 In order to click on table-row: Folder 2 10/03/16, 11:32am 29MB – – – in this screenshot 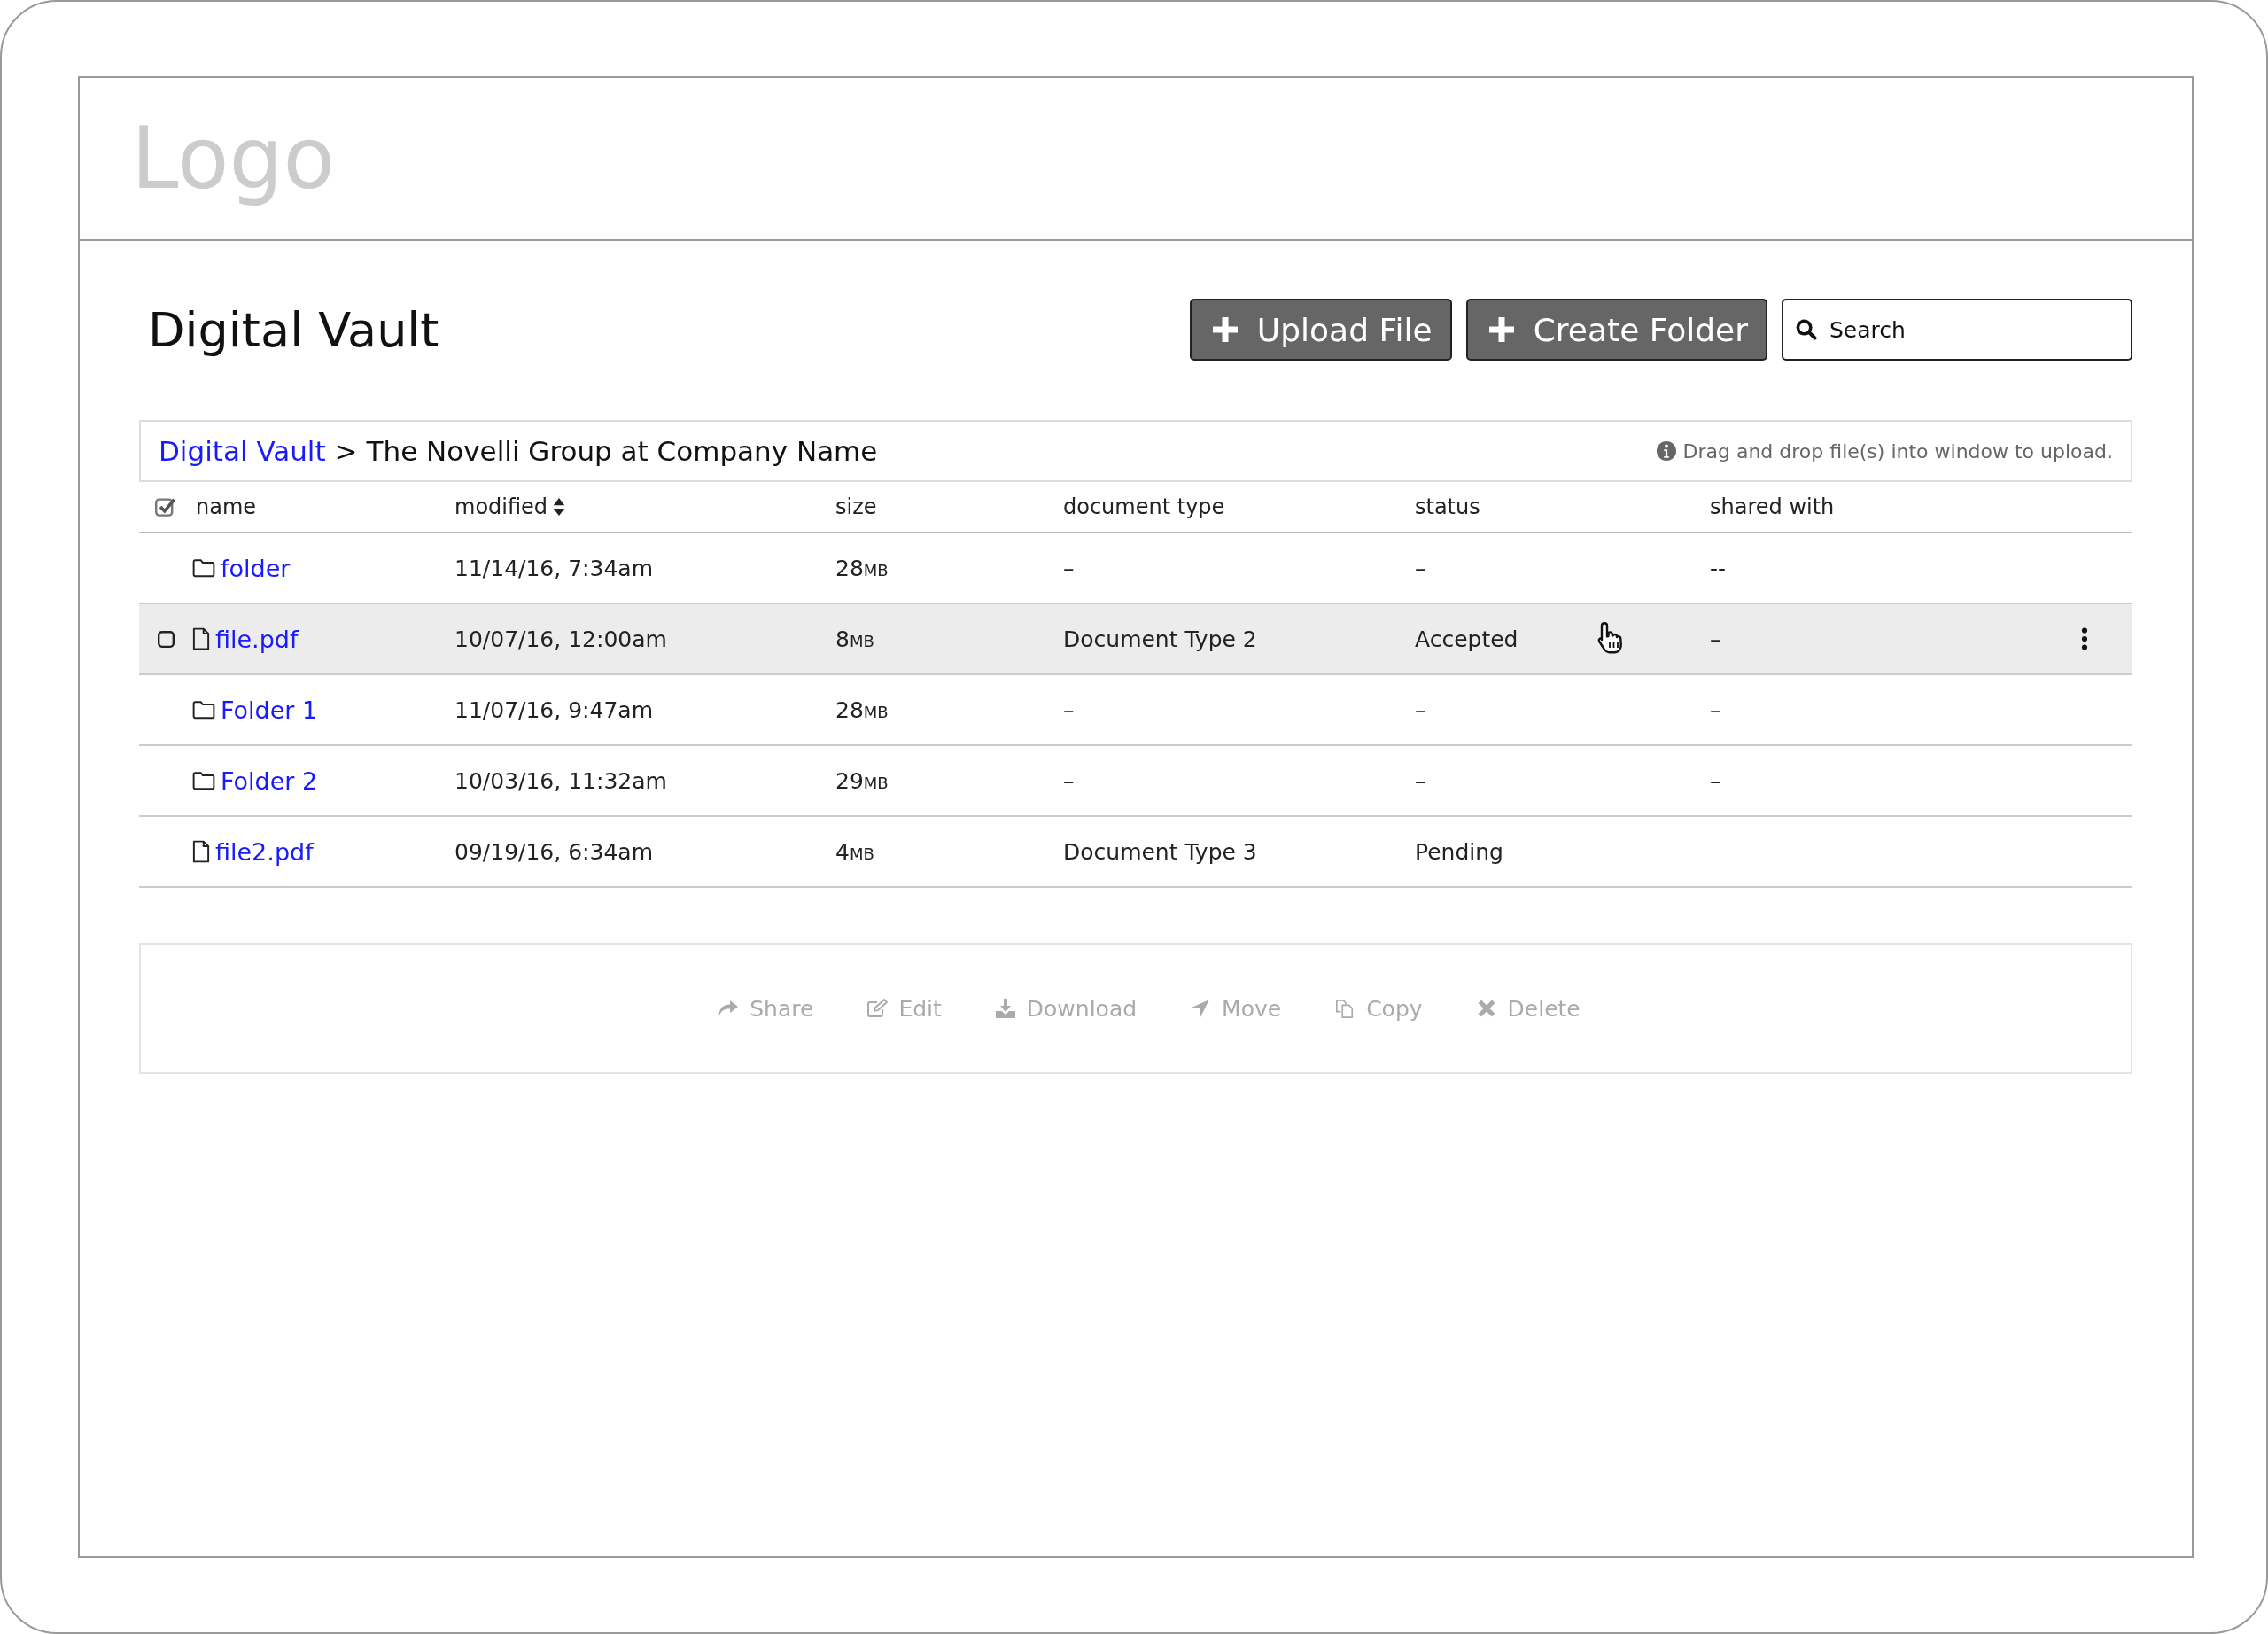, I will do `click(1135, 781)`.